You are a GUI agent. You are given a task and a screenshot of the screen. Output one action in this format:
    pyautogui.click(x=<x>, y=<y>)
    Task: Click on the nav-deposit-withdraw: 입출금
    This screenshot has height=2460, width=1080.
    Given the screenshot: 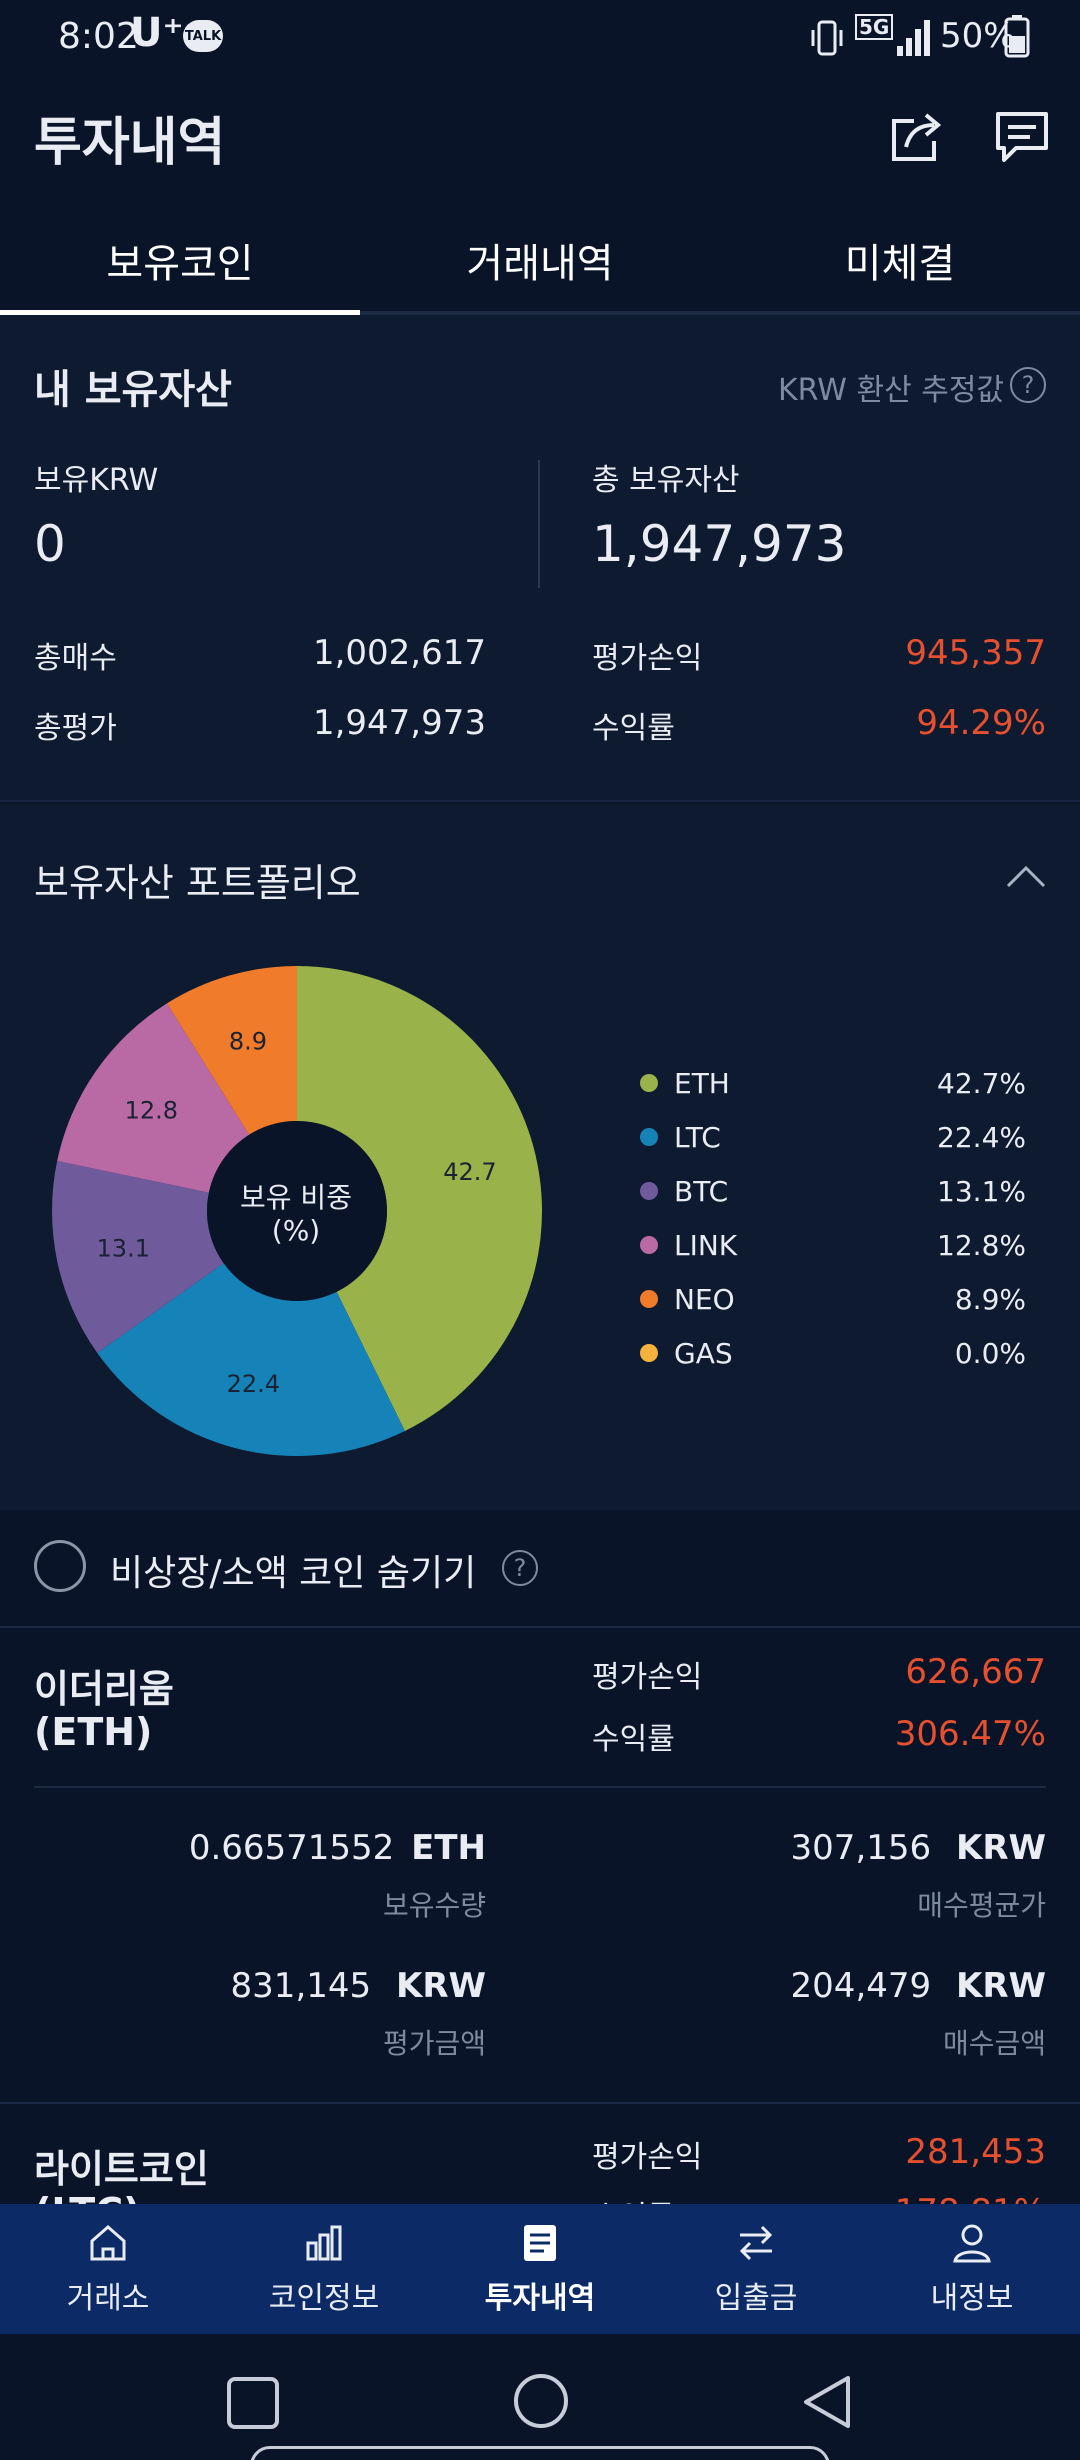 What is the action you would take?
    pyautogui.click(x=756, y=2269)
    